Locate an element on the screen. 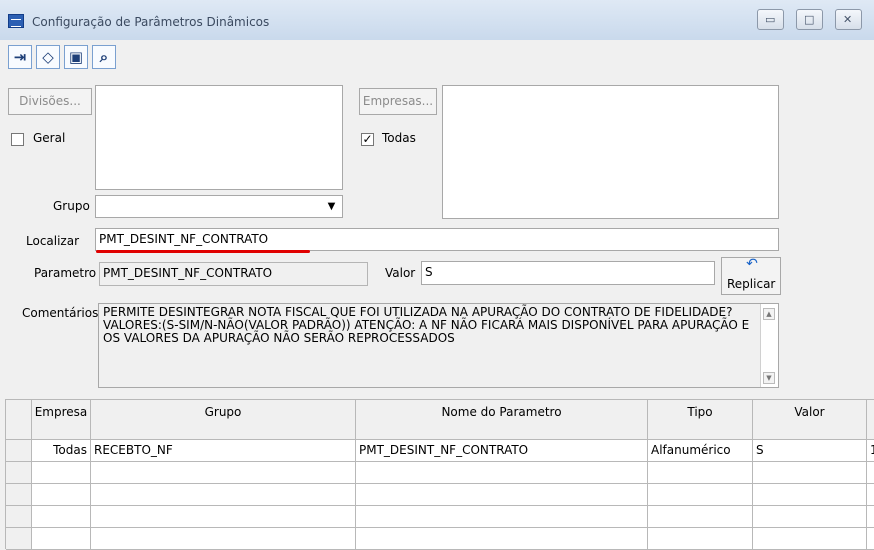  column-header-extra is located at coordinates (870, 419).